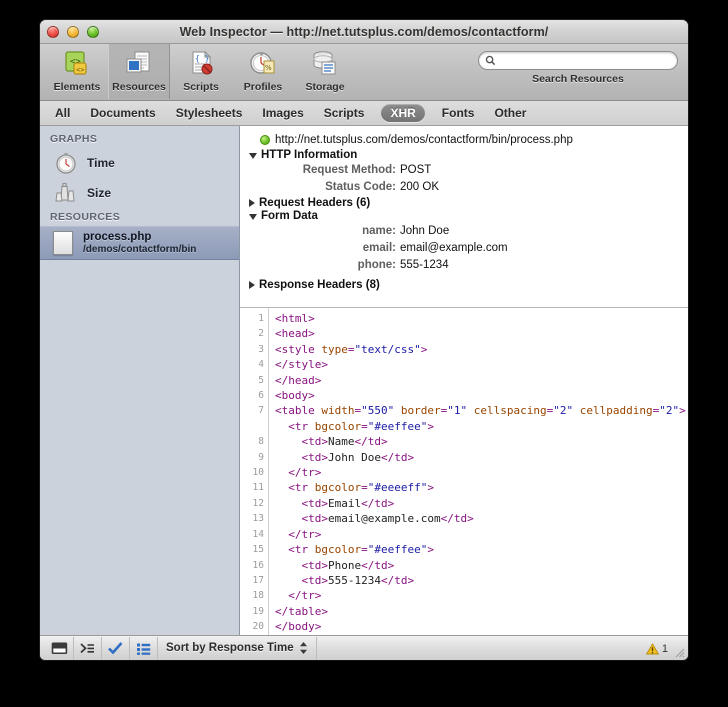 Image resolution: width=728 pixels, height=707 pixels. I want to click on line-number: 12, so click(258, 503).